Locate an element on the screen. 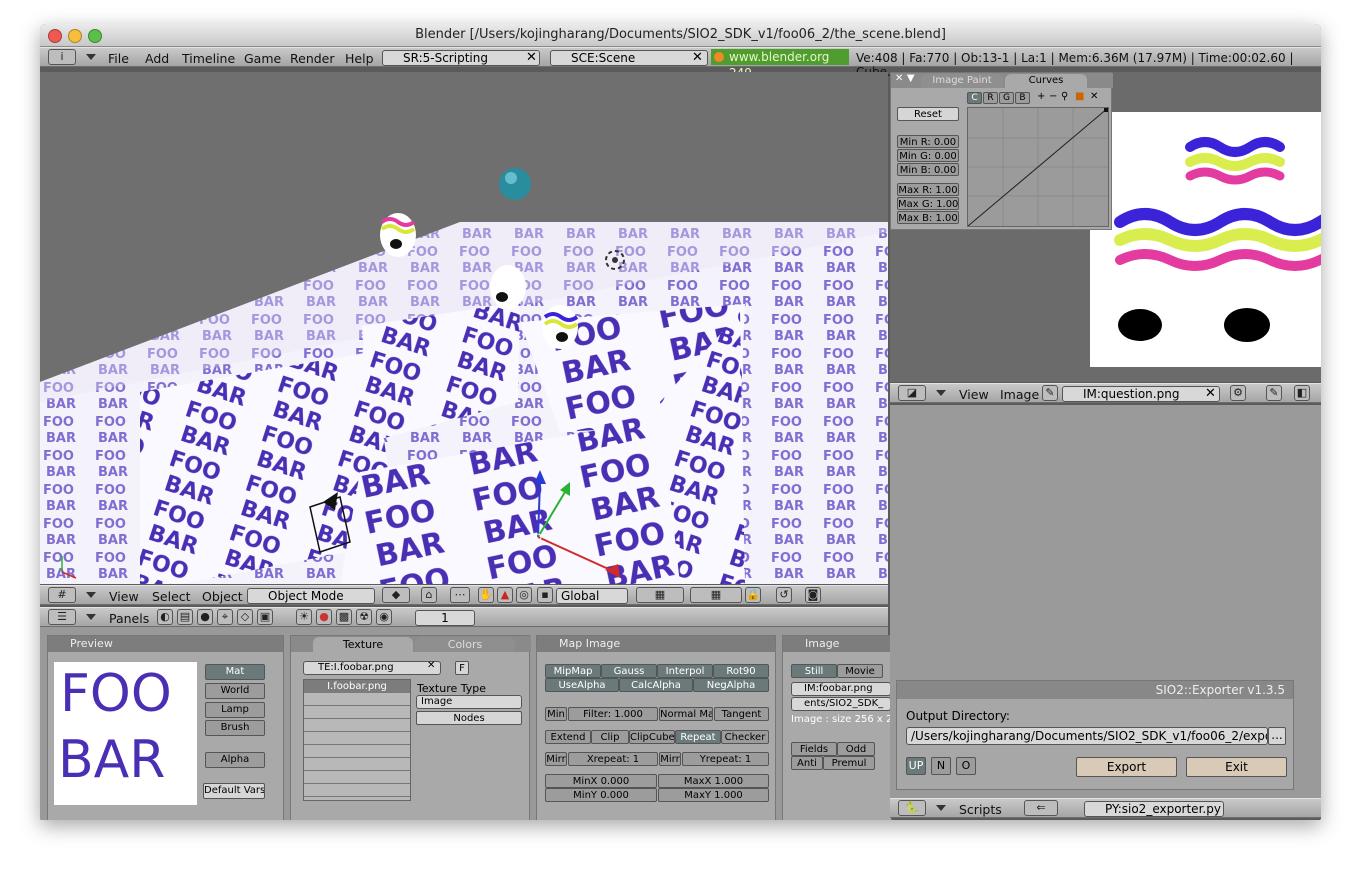 This screenshot has height=875, width=1360. preview-tab-brush: Brush is located at coordinates (235, 728).